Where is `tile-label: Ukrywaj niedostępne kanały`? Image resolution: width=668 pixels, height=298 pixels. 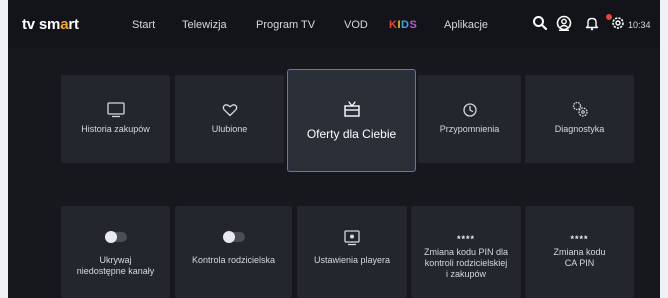
tile-label: Ukrywaj niedostępne kanały is located at coordinates (115, 266).